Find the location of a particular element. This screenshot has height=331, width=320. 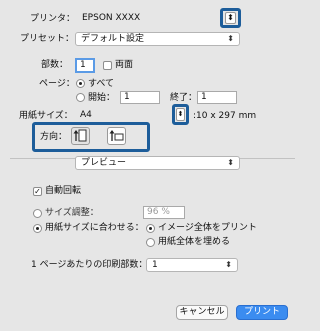

scale-radio is located at coordinates (37, 213).